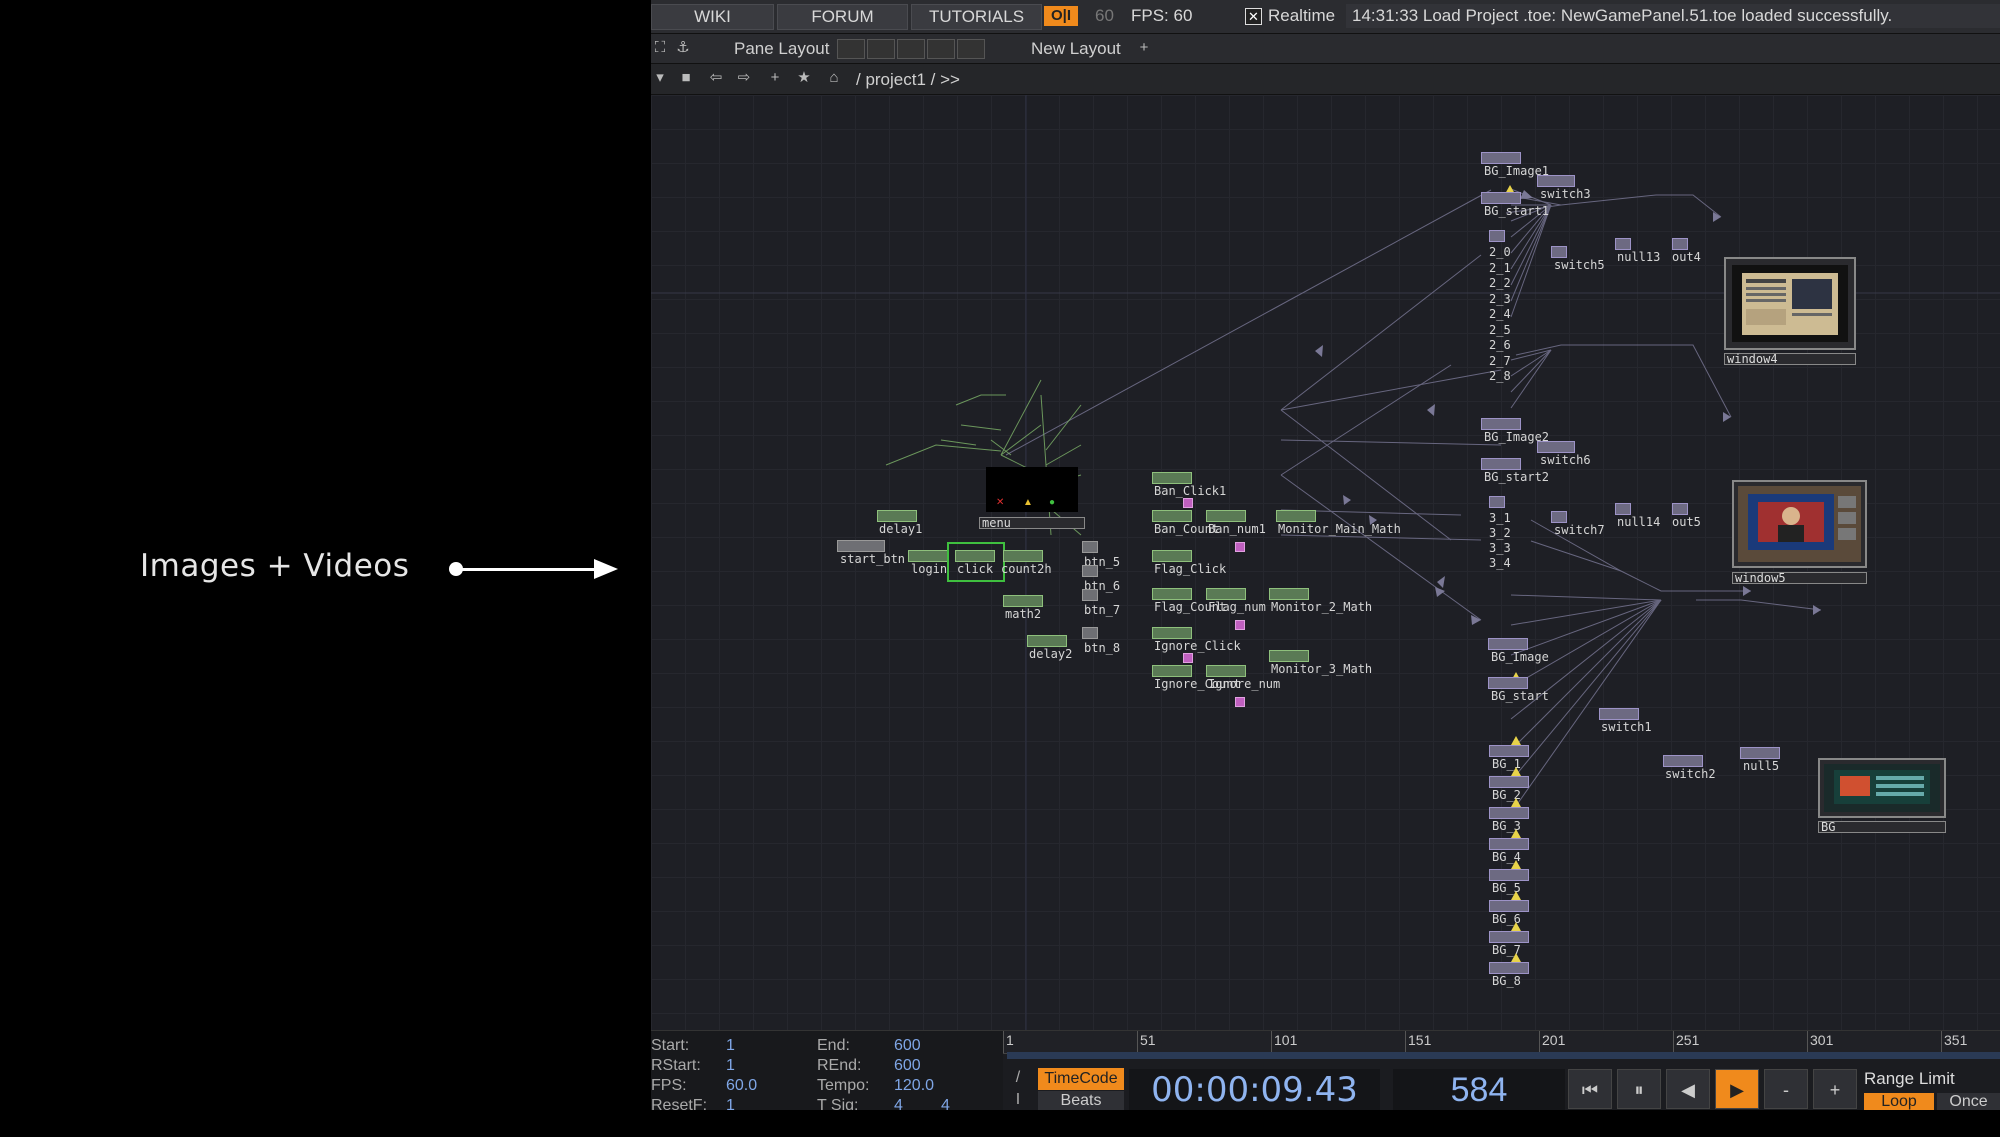  Describe the element at coordinates (775, 78) in the screenshot. I see `add-icon: +` at that location.